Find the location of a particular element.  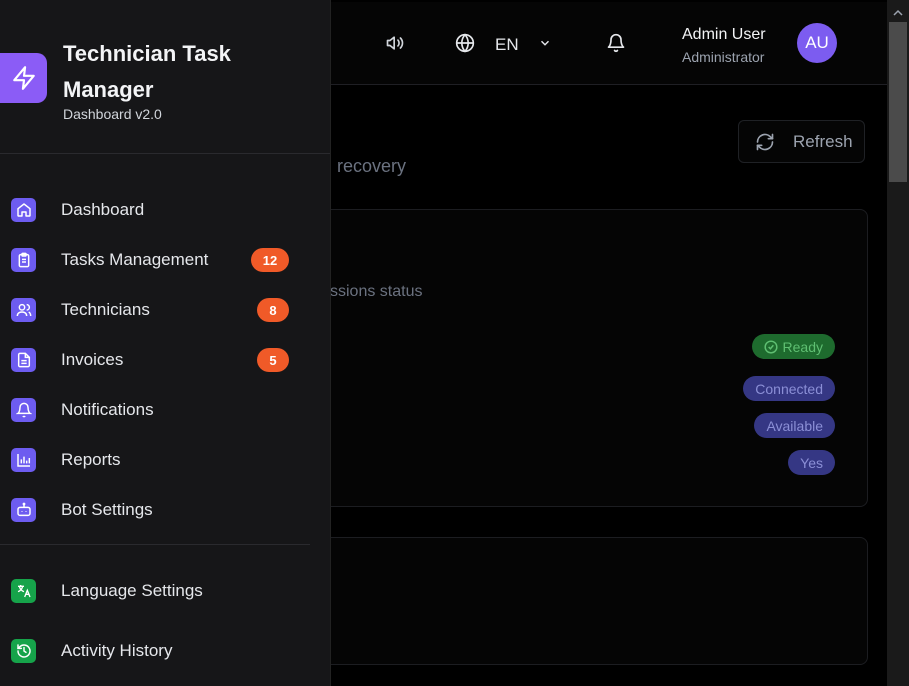

sidebar-item-activity-history: Activity History is located at coordinates (155, 651).